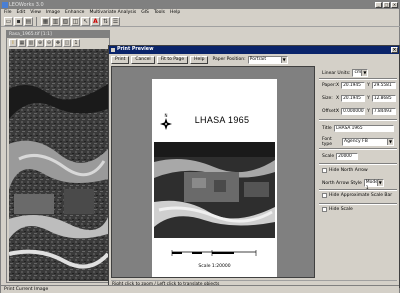 The width and height of the screenshot is (400, 293). I want to click on paper-x-field: 20.1945, so click(353, 85).